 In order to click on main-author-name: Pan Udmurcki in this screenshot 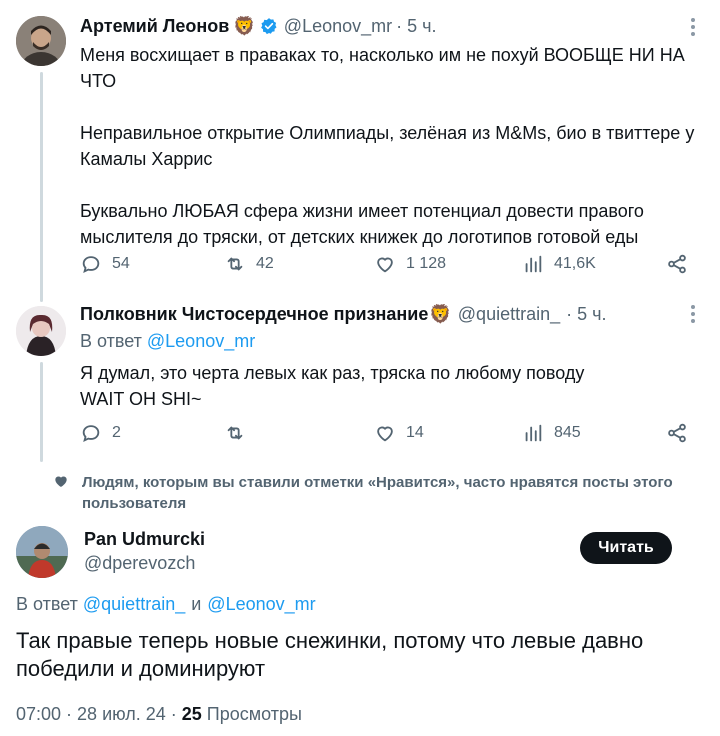, I will do `click(144, 539)`.